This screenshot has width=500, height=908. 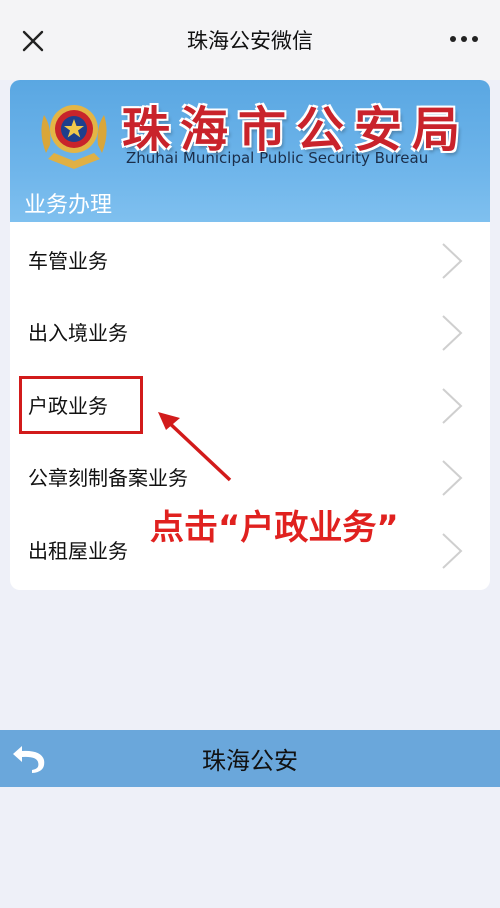 I want to click on menu-item-label: 车管业务, so click(x=68, y=261).